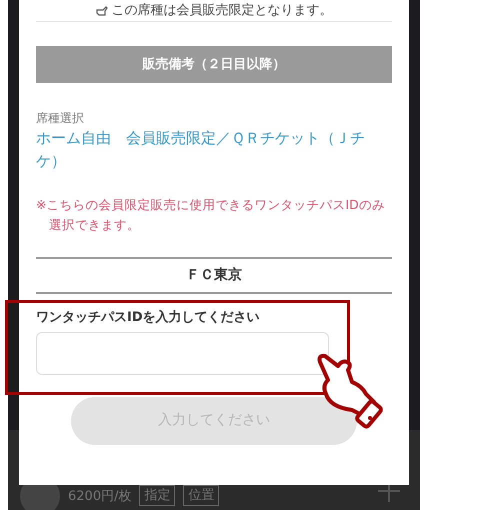 The height and width of the screenshot is (510, 480). I want to click on price-text: 6200円/枚, so click(100, 497).